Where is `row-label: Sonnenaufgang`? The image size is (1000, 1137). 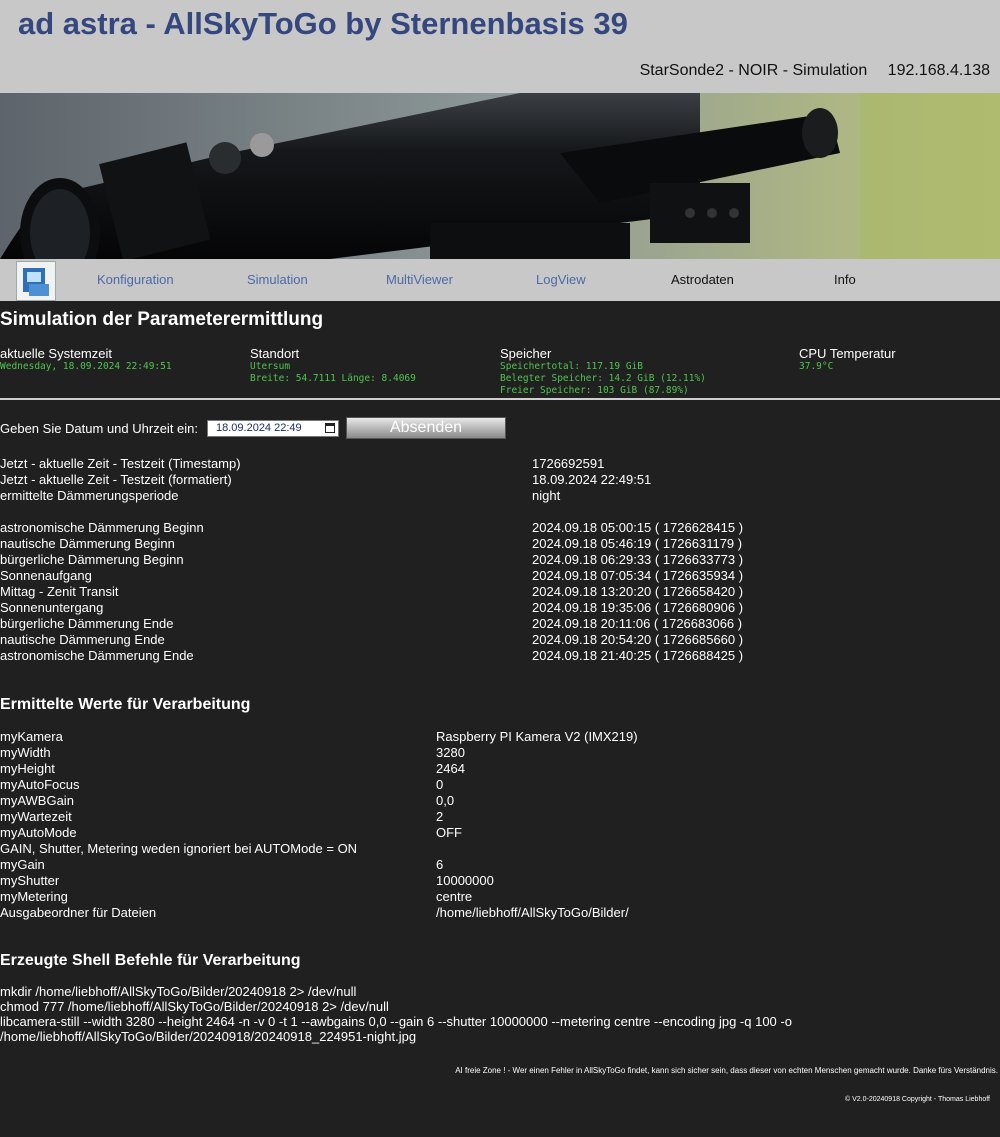
row-label: Sonnenaufgang is located at coordinates (46, 575).